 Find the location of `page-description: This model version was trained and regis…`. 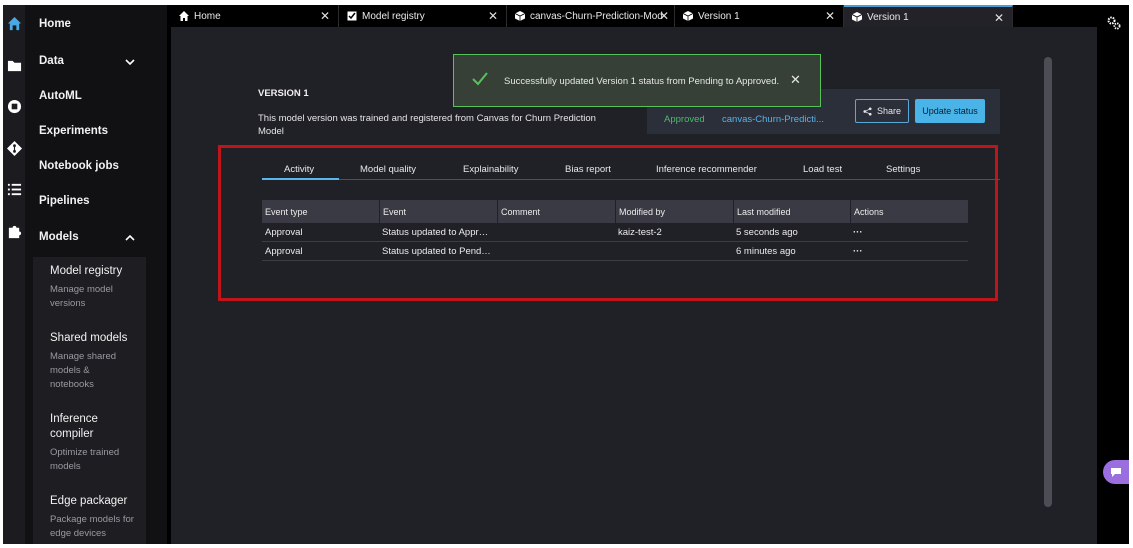

page-description: This model version was trained and regis… is located at coordinates (427, 125).